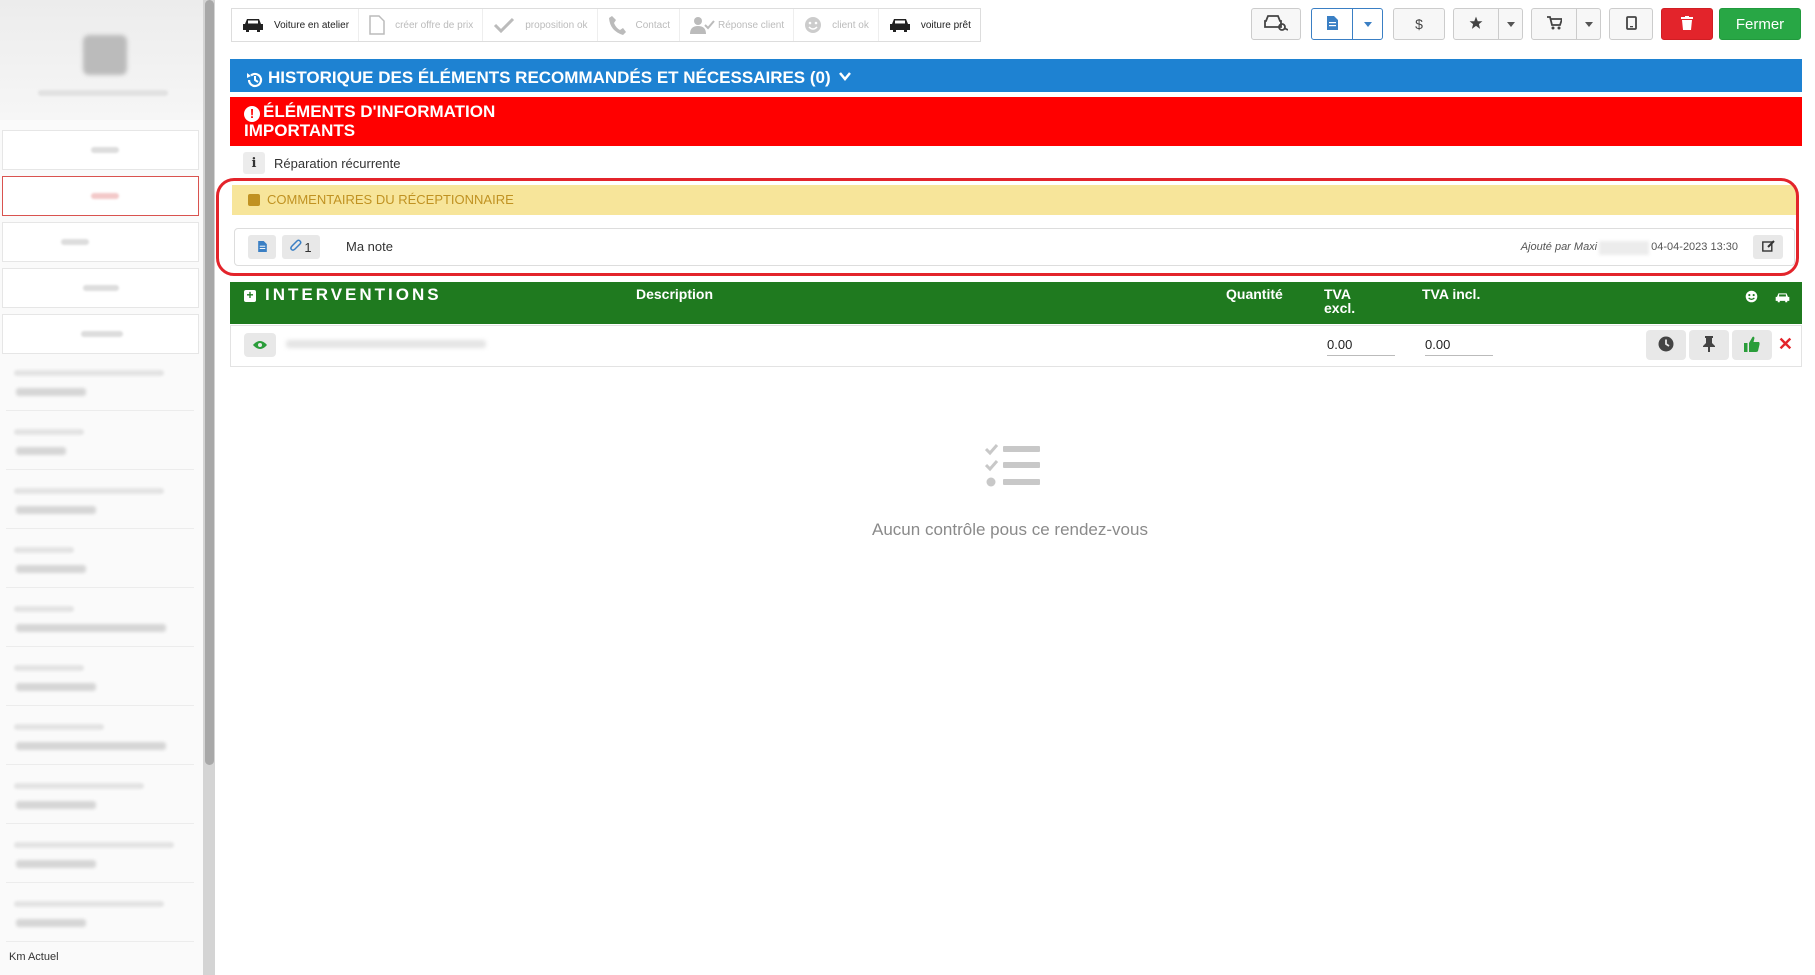 This screenshot has height=975, width=1815. I want to click on vehicle-key-button, so click(1276, 24).